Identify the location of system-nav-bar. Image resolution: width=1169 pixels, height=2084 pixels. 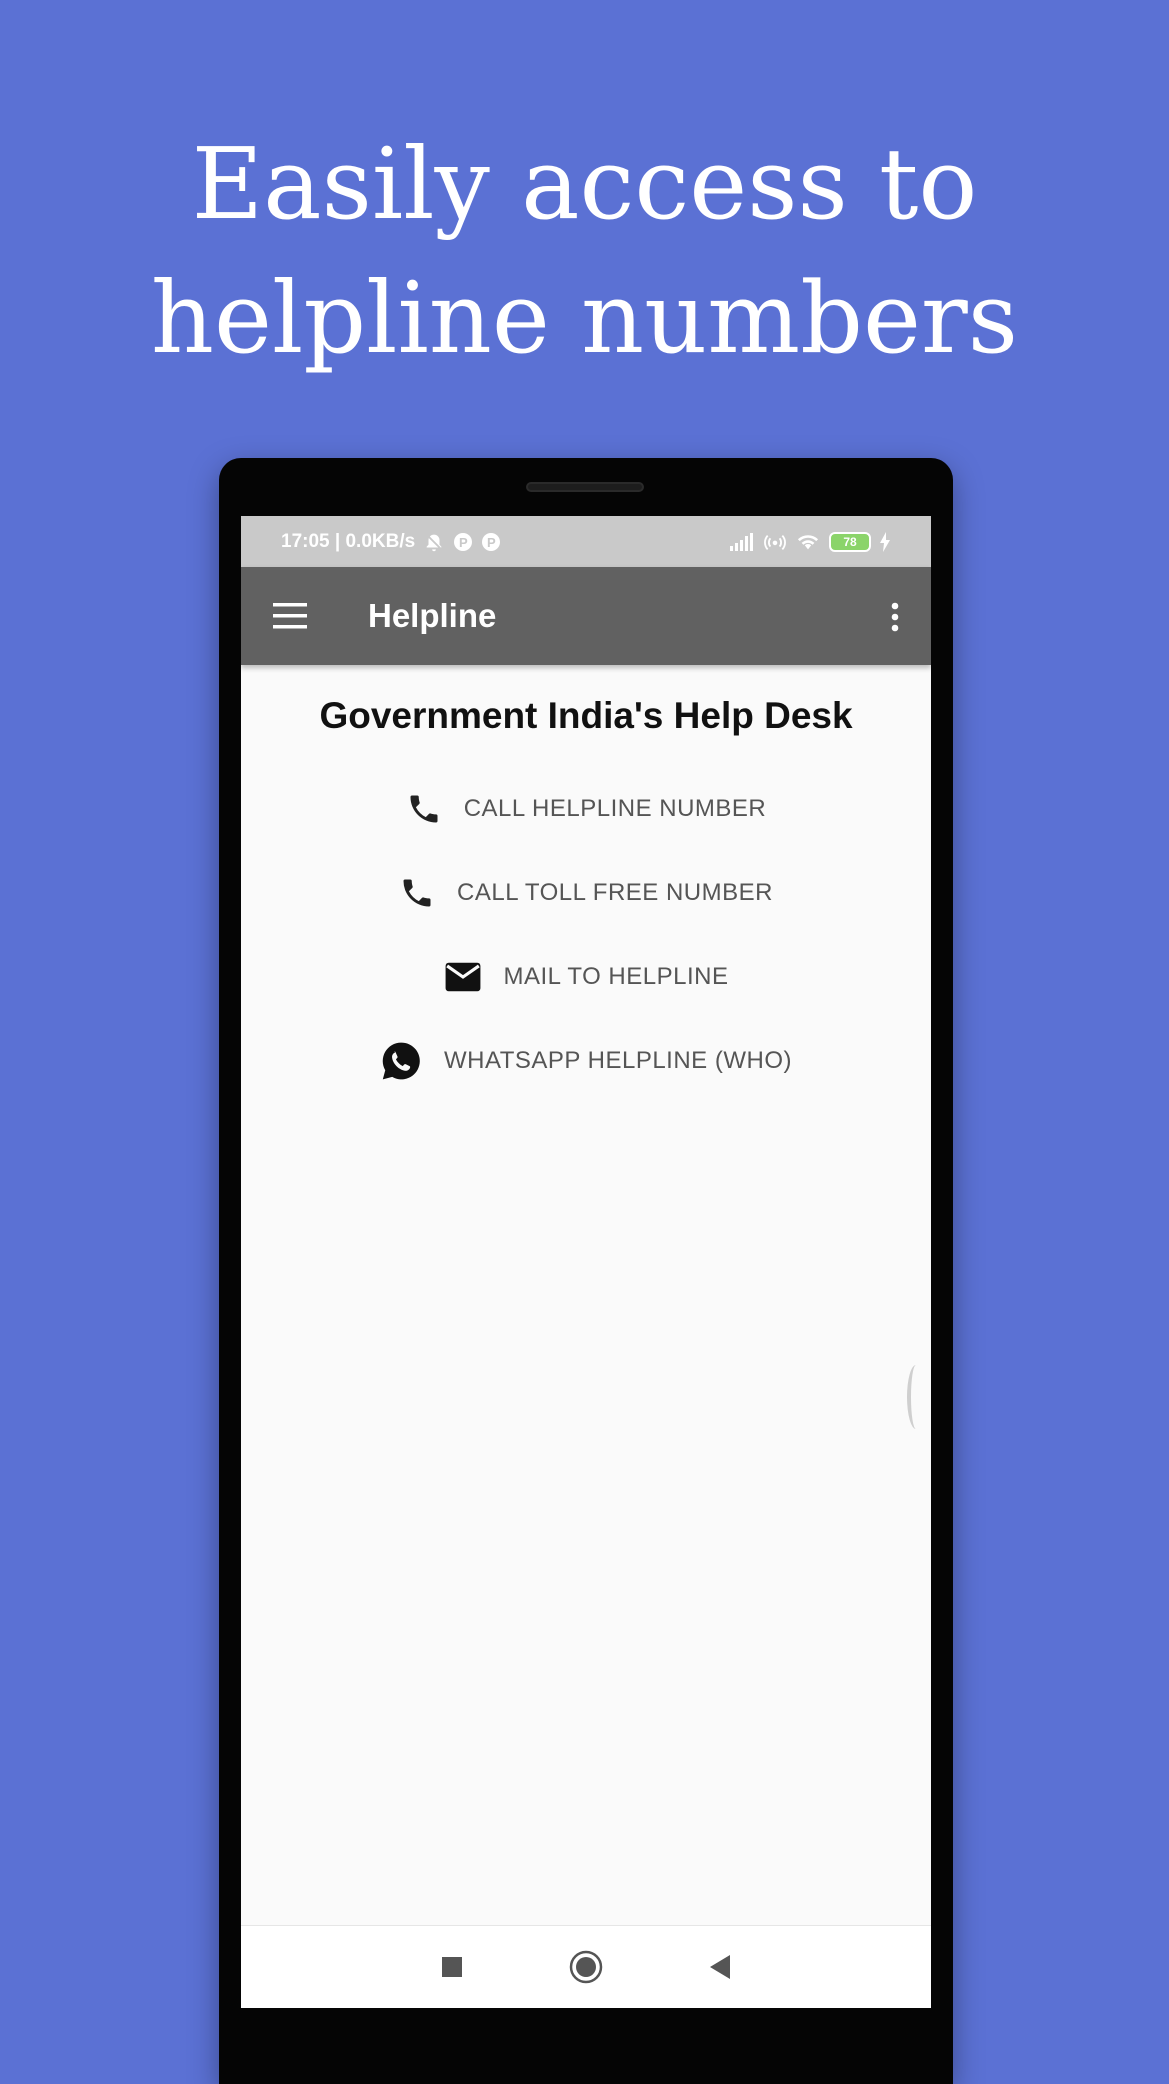
(586, 1966).